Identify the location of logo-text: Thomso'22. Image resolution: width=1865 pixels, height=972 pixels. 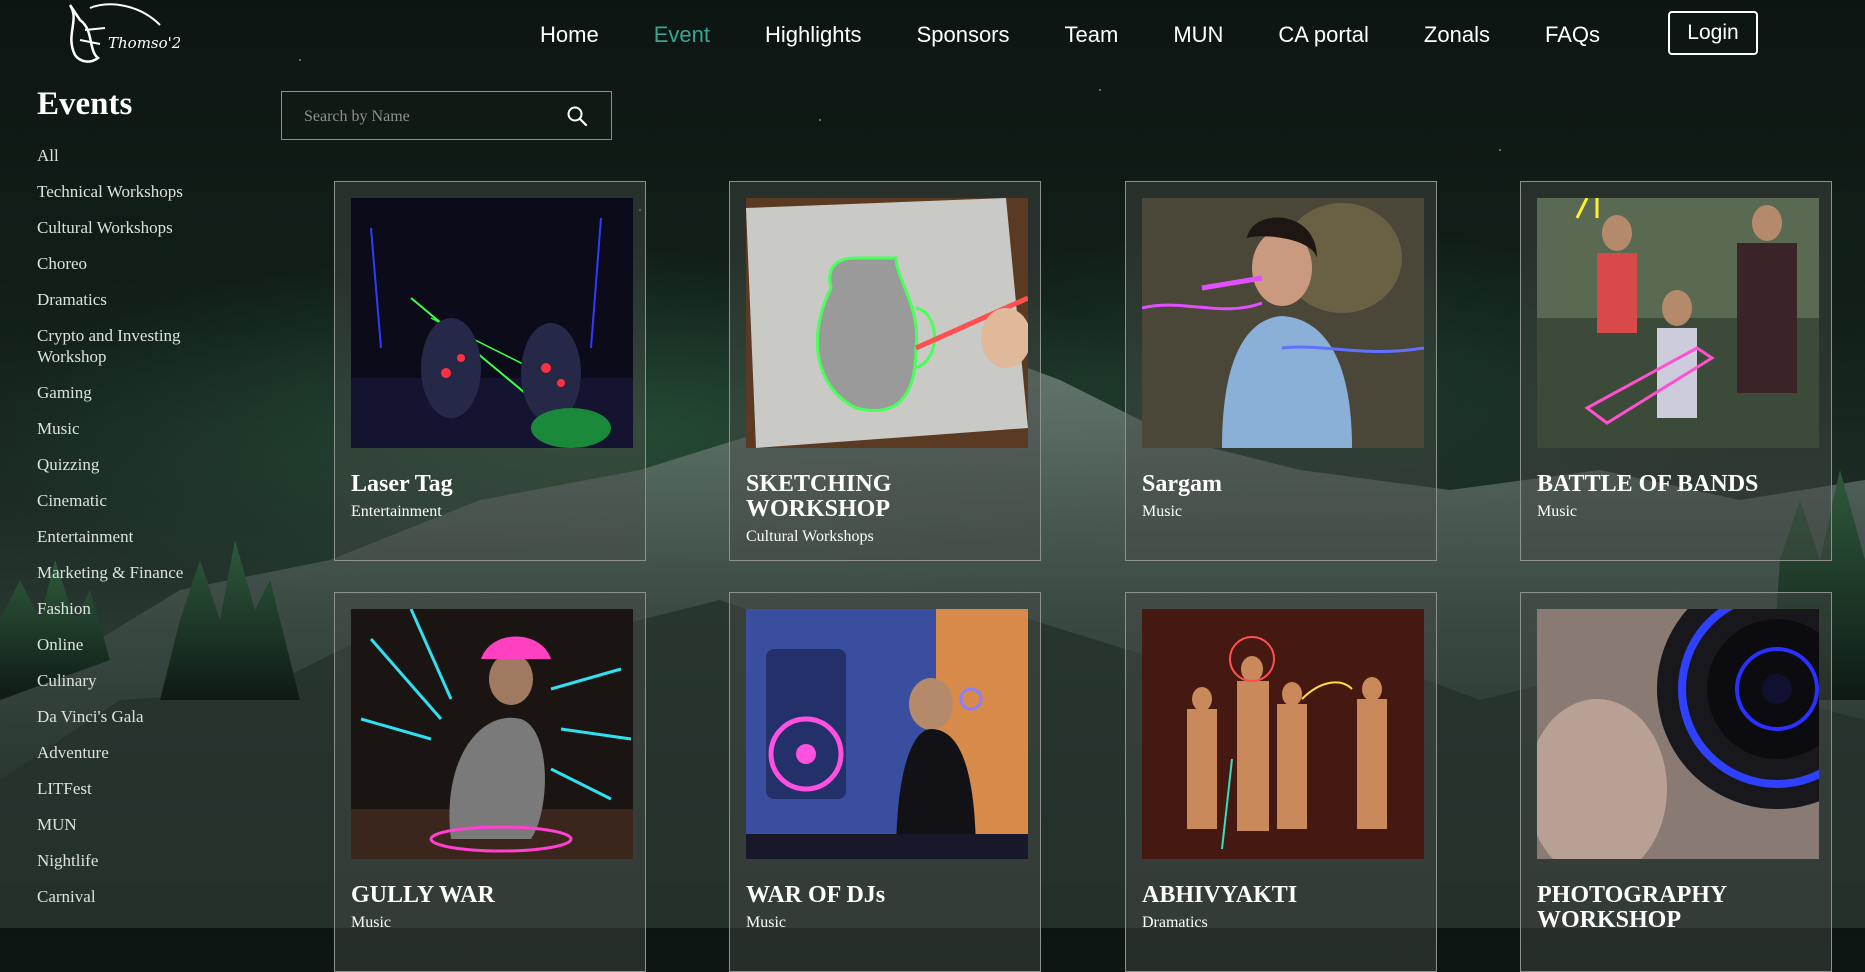
(144, 43).